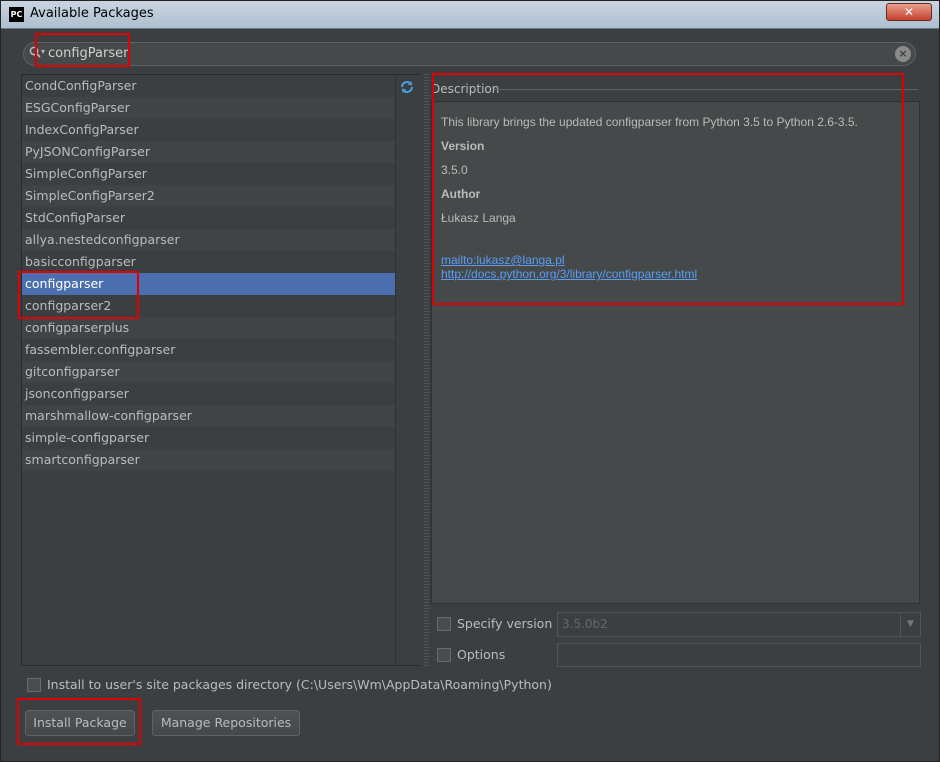 Image resolution: width=940 pixels, height=762 pixels. I want to click on options-input, so click(739, 655).